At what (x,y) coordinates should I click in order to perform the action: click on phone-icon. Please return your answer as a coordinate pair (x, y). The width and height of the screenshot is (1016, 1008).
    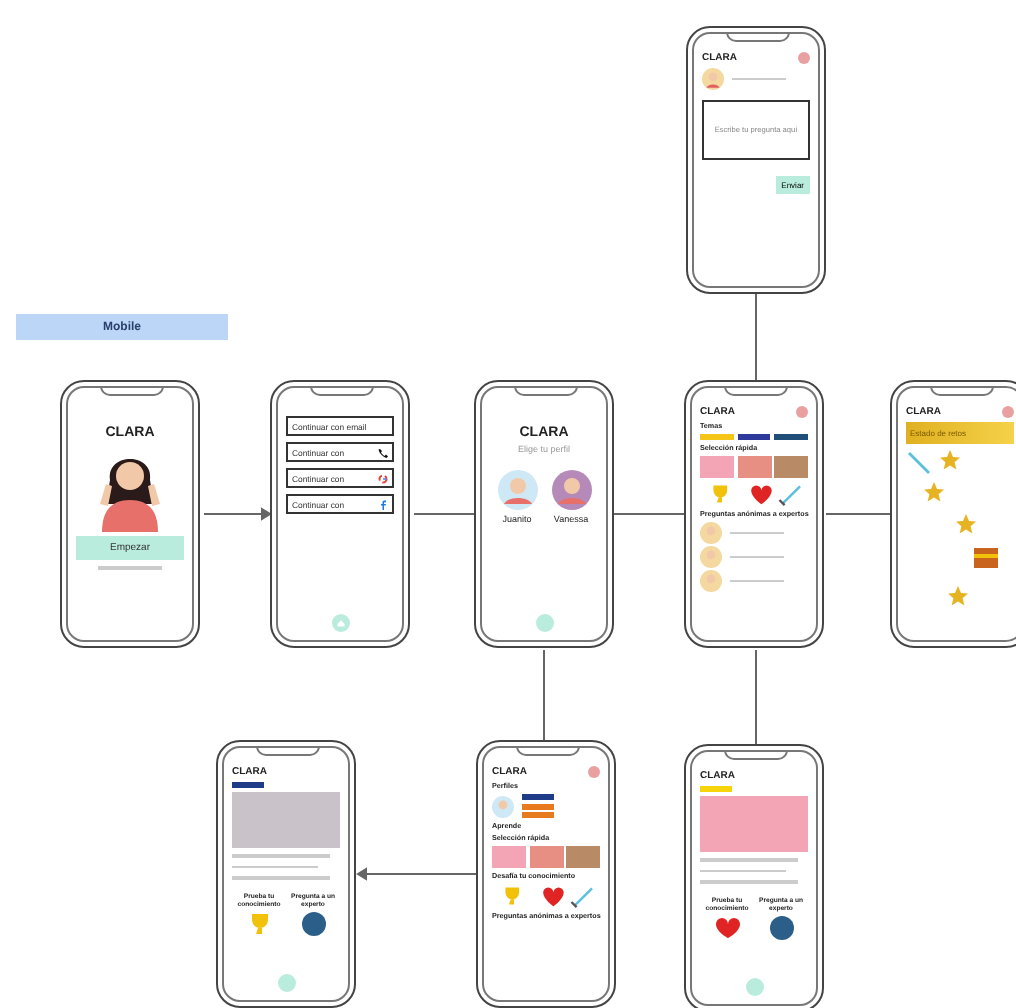
    Looking at the image, I should click on (383, 452).